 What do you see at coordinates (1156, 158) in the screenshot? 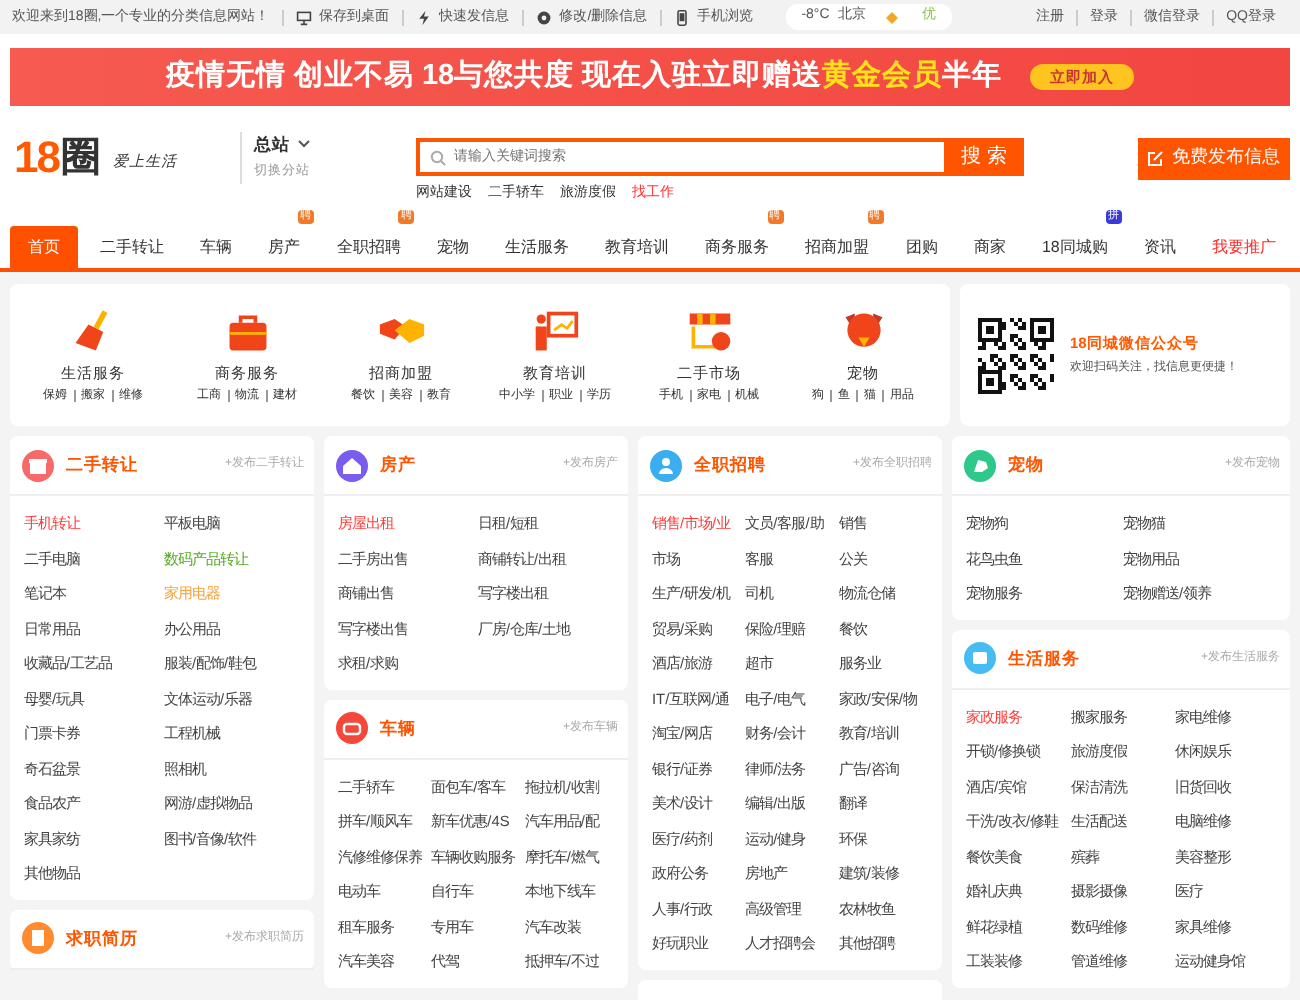
I see `edit-icon` at bounding box center [1156, 158].